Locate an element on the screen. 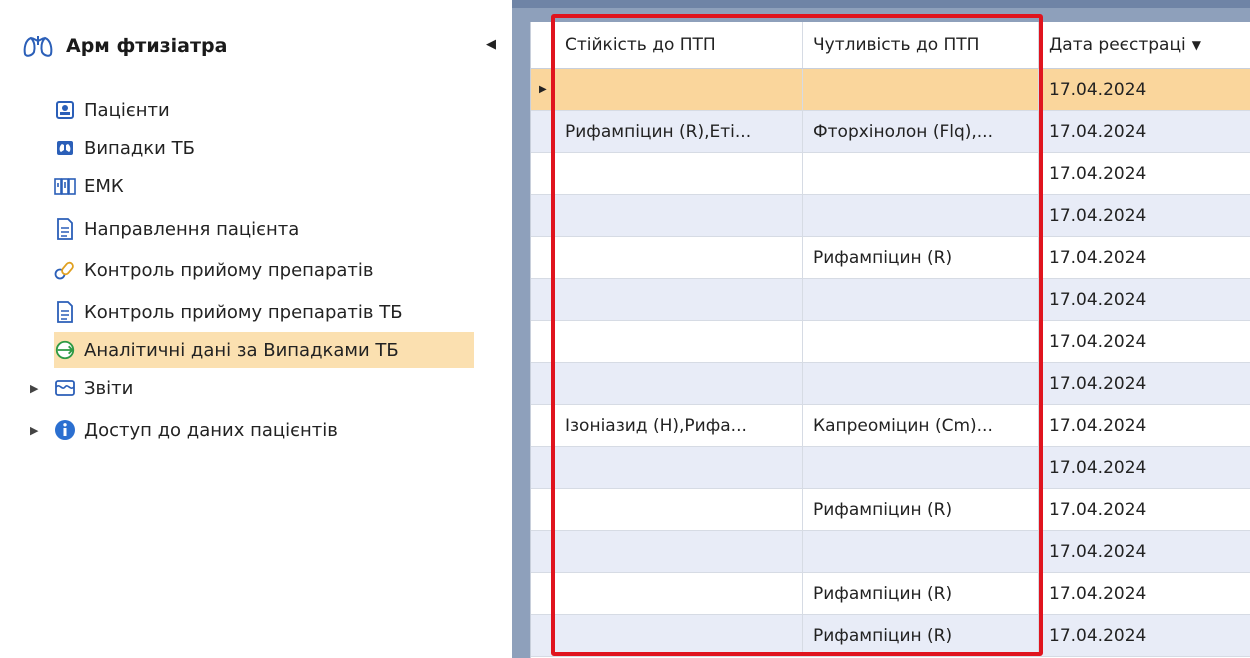 The height and width of the screenshot is (658, 1250). lungs-icon is located at coordinates (65, 148).